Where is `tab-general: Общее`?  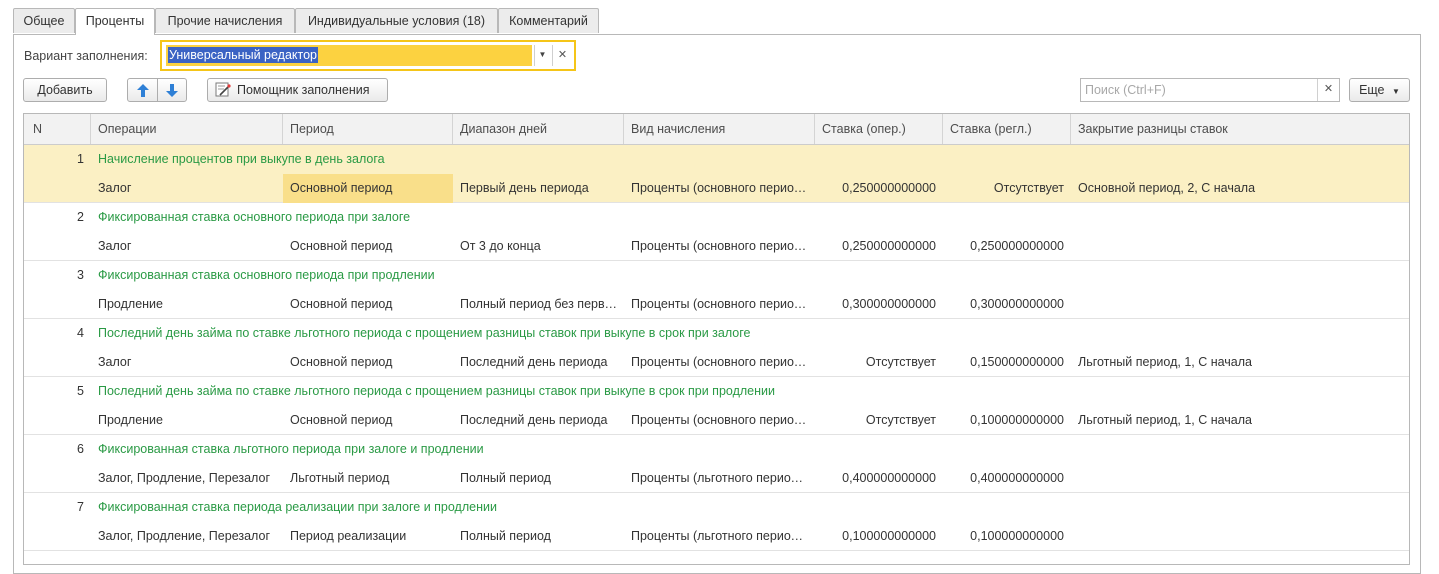
tab-general: Общее is located at coordinates (44, 20).